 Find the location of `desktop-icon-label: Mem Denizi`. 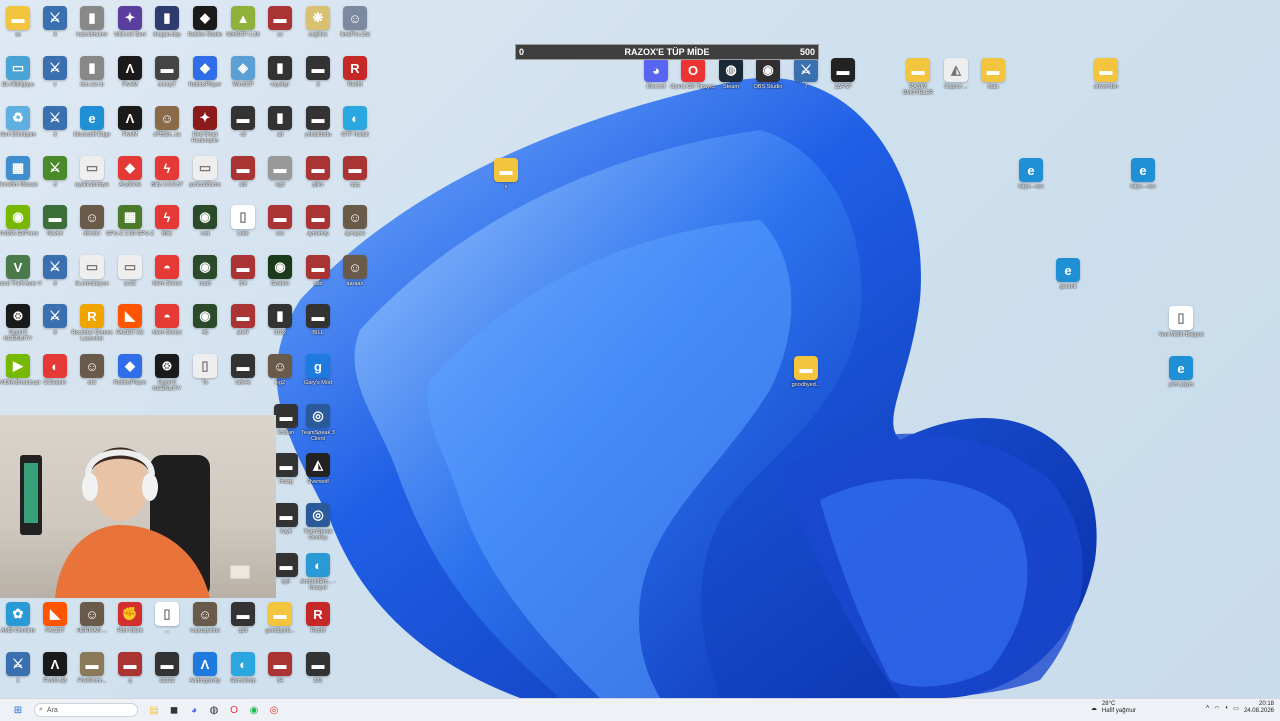

desktop-icon-label: Mem Denizi is located at coordinates (167, 333).